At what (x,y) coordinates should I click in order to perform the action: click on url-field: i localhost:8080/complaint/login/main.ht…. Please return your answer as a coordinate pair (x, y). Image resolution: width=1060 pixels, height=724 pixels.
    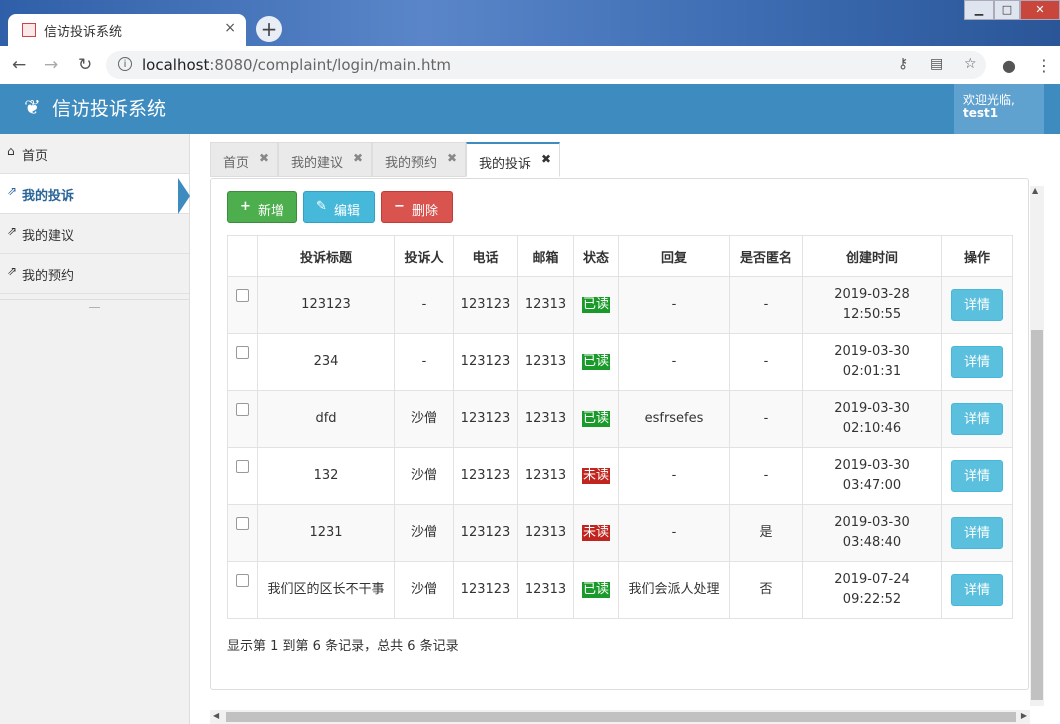
    Looking at the image, I should click on (546, 65).